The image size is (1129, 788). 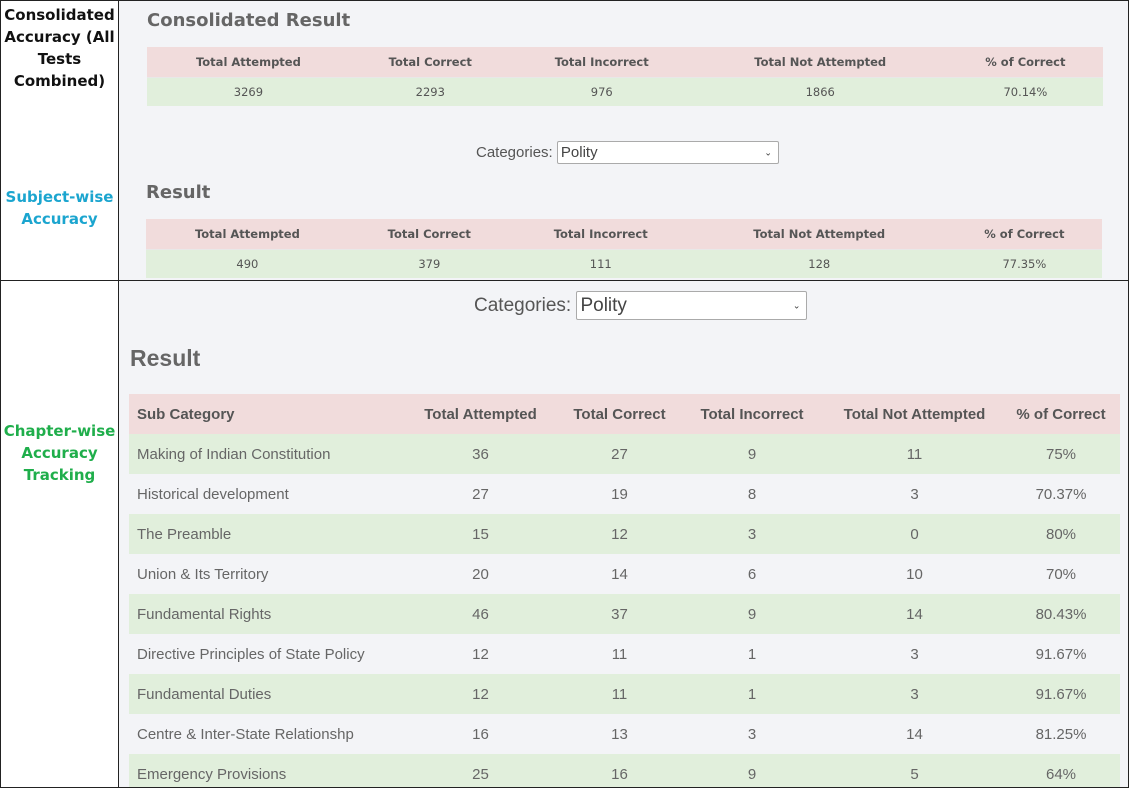 What do you see at coordinates (619, 534) in the screenshot?
I see `cell-total-correct: 12` at bounding box center [619, 534].